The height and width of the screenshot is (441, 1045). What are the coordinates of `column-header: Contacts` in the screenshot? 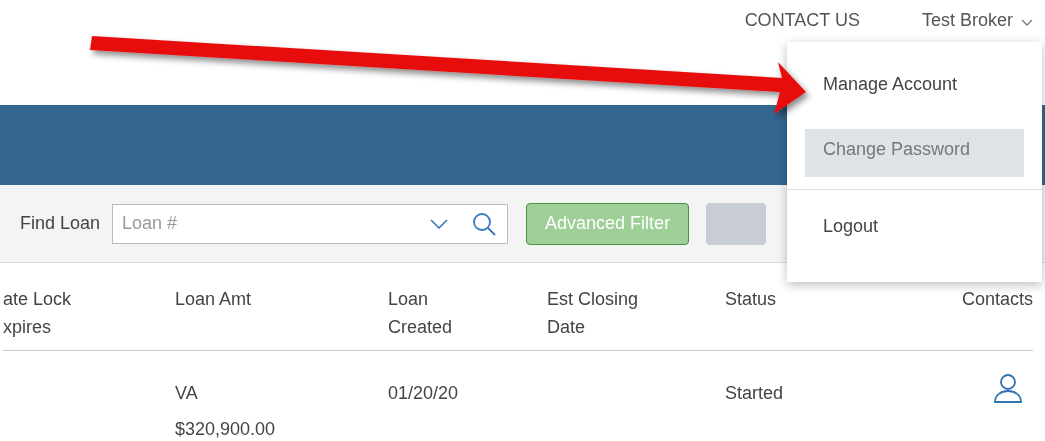 It's located at (997, 299).